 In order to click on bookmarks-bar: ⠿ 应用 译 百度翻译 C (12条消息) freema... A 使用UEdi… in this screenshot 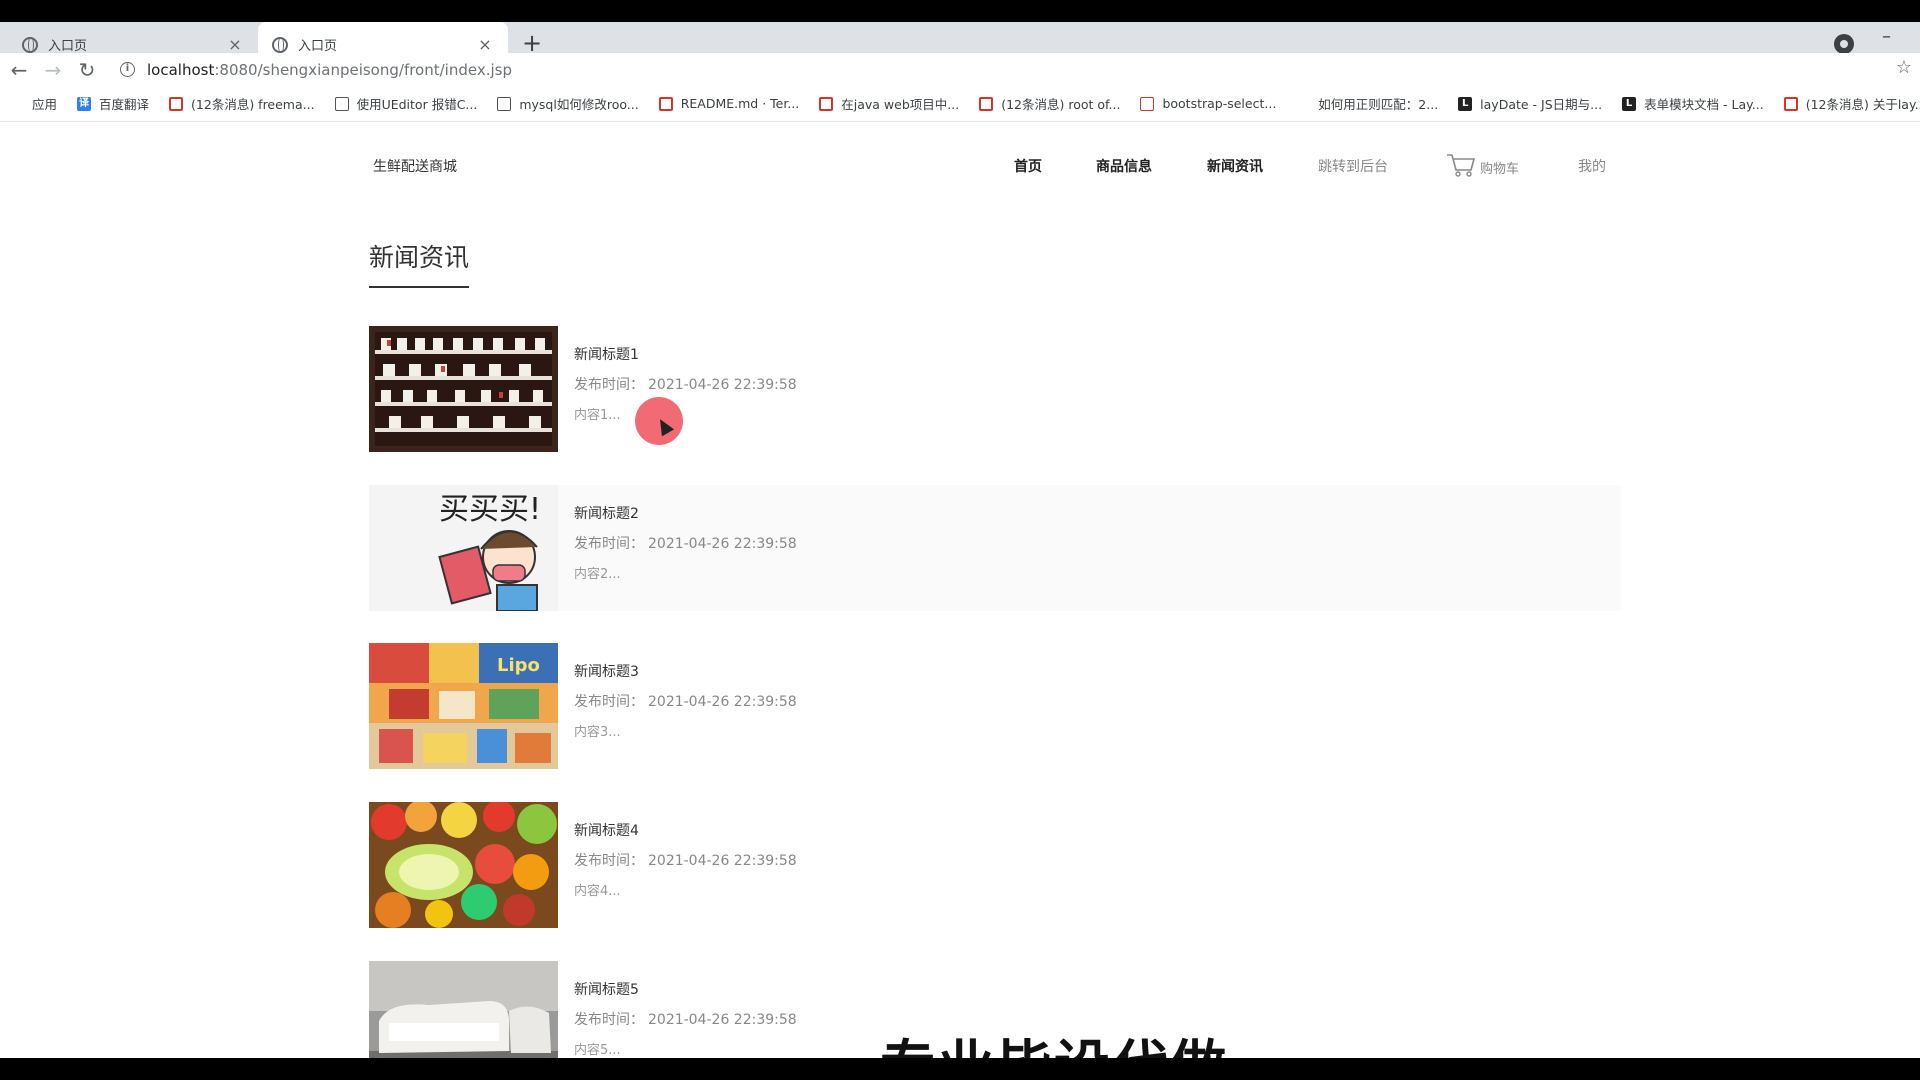, I will do `click(960, 104)`.